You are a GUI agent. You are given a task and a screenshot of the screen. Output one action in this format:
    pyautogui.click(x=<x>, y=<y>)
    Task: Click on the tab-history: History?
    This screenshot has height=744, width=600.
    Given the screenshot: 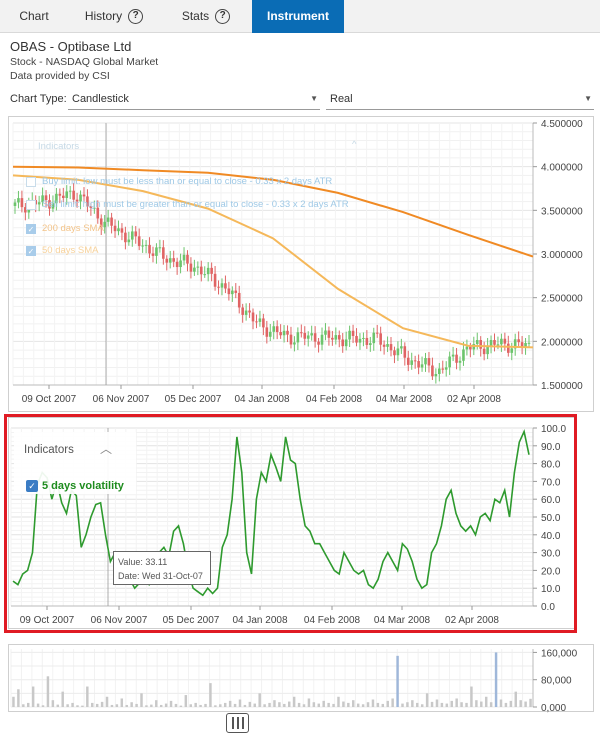 What is the action you would take?
    pyautogui.click(x=114, y=16)
    